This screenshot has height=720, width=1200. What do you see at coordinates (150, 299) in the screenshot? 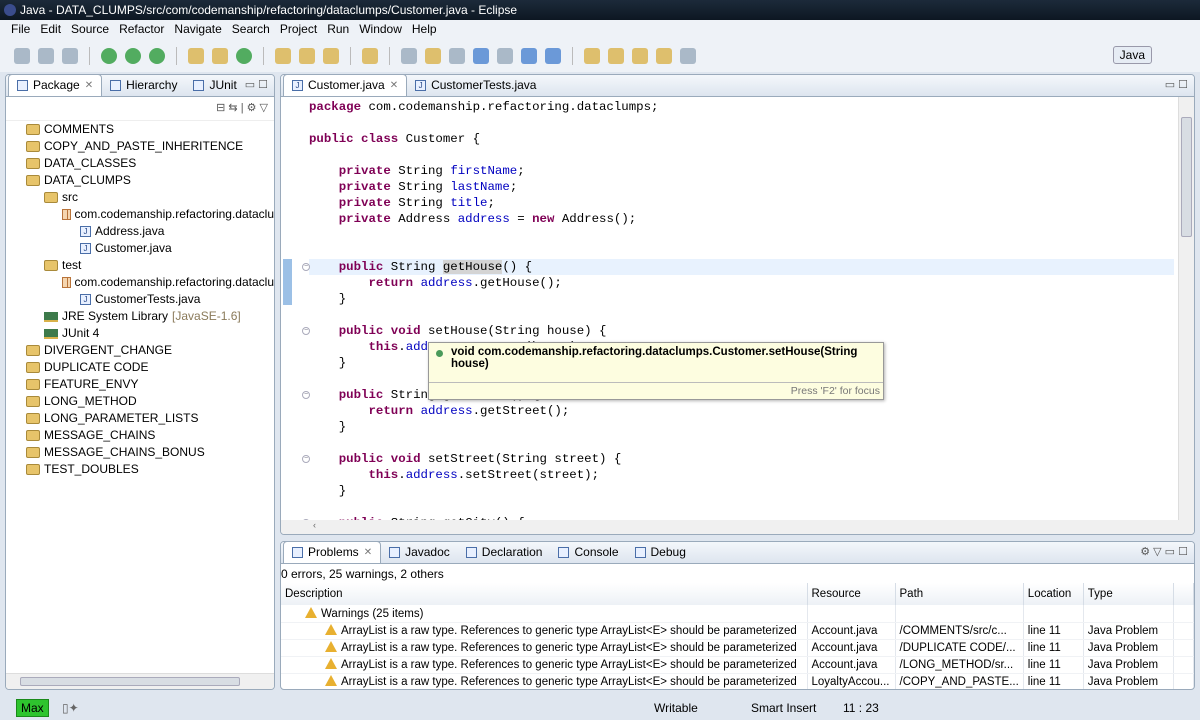
I see `tree-item: J CustomerTests.java` at bounding box center [150, 299].